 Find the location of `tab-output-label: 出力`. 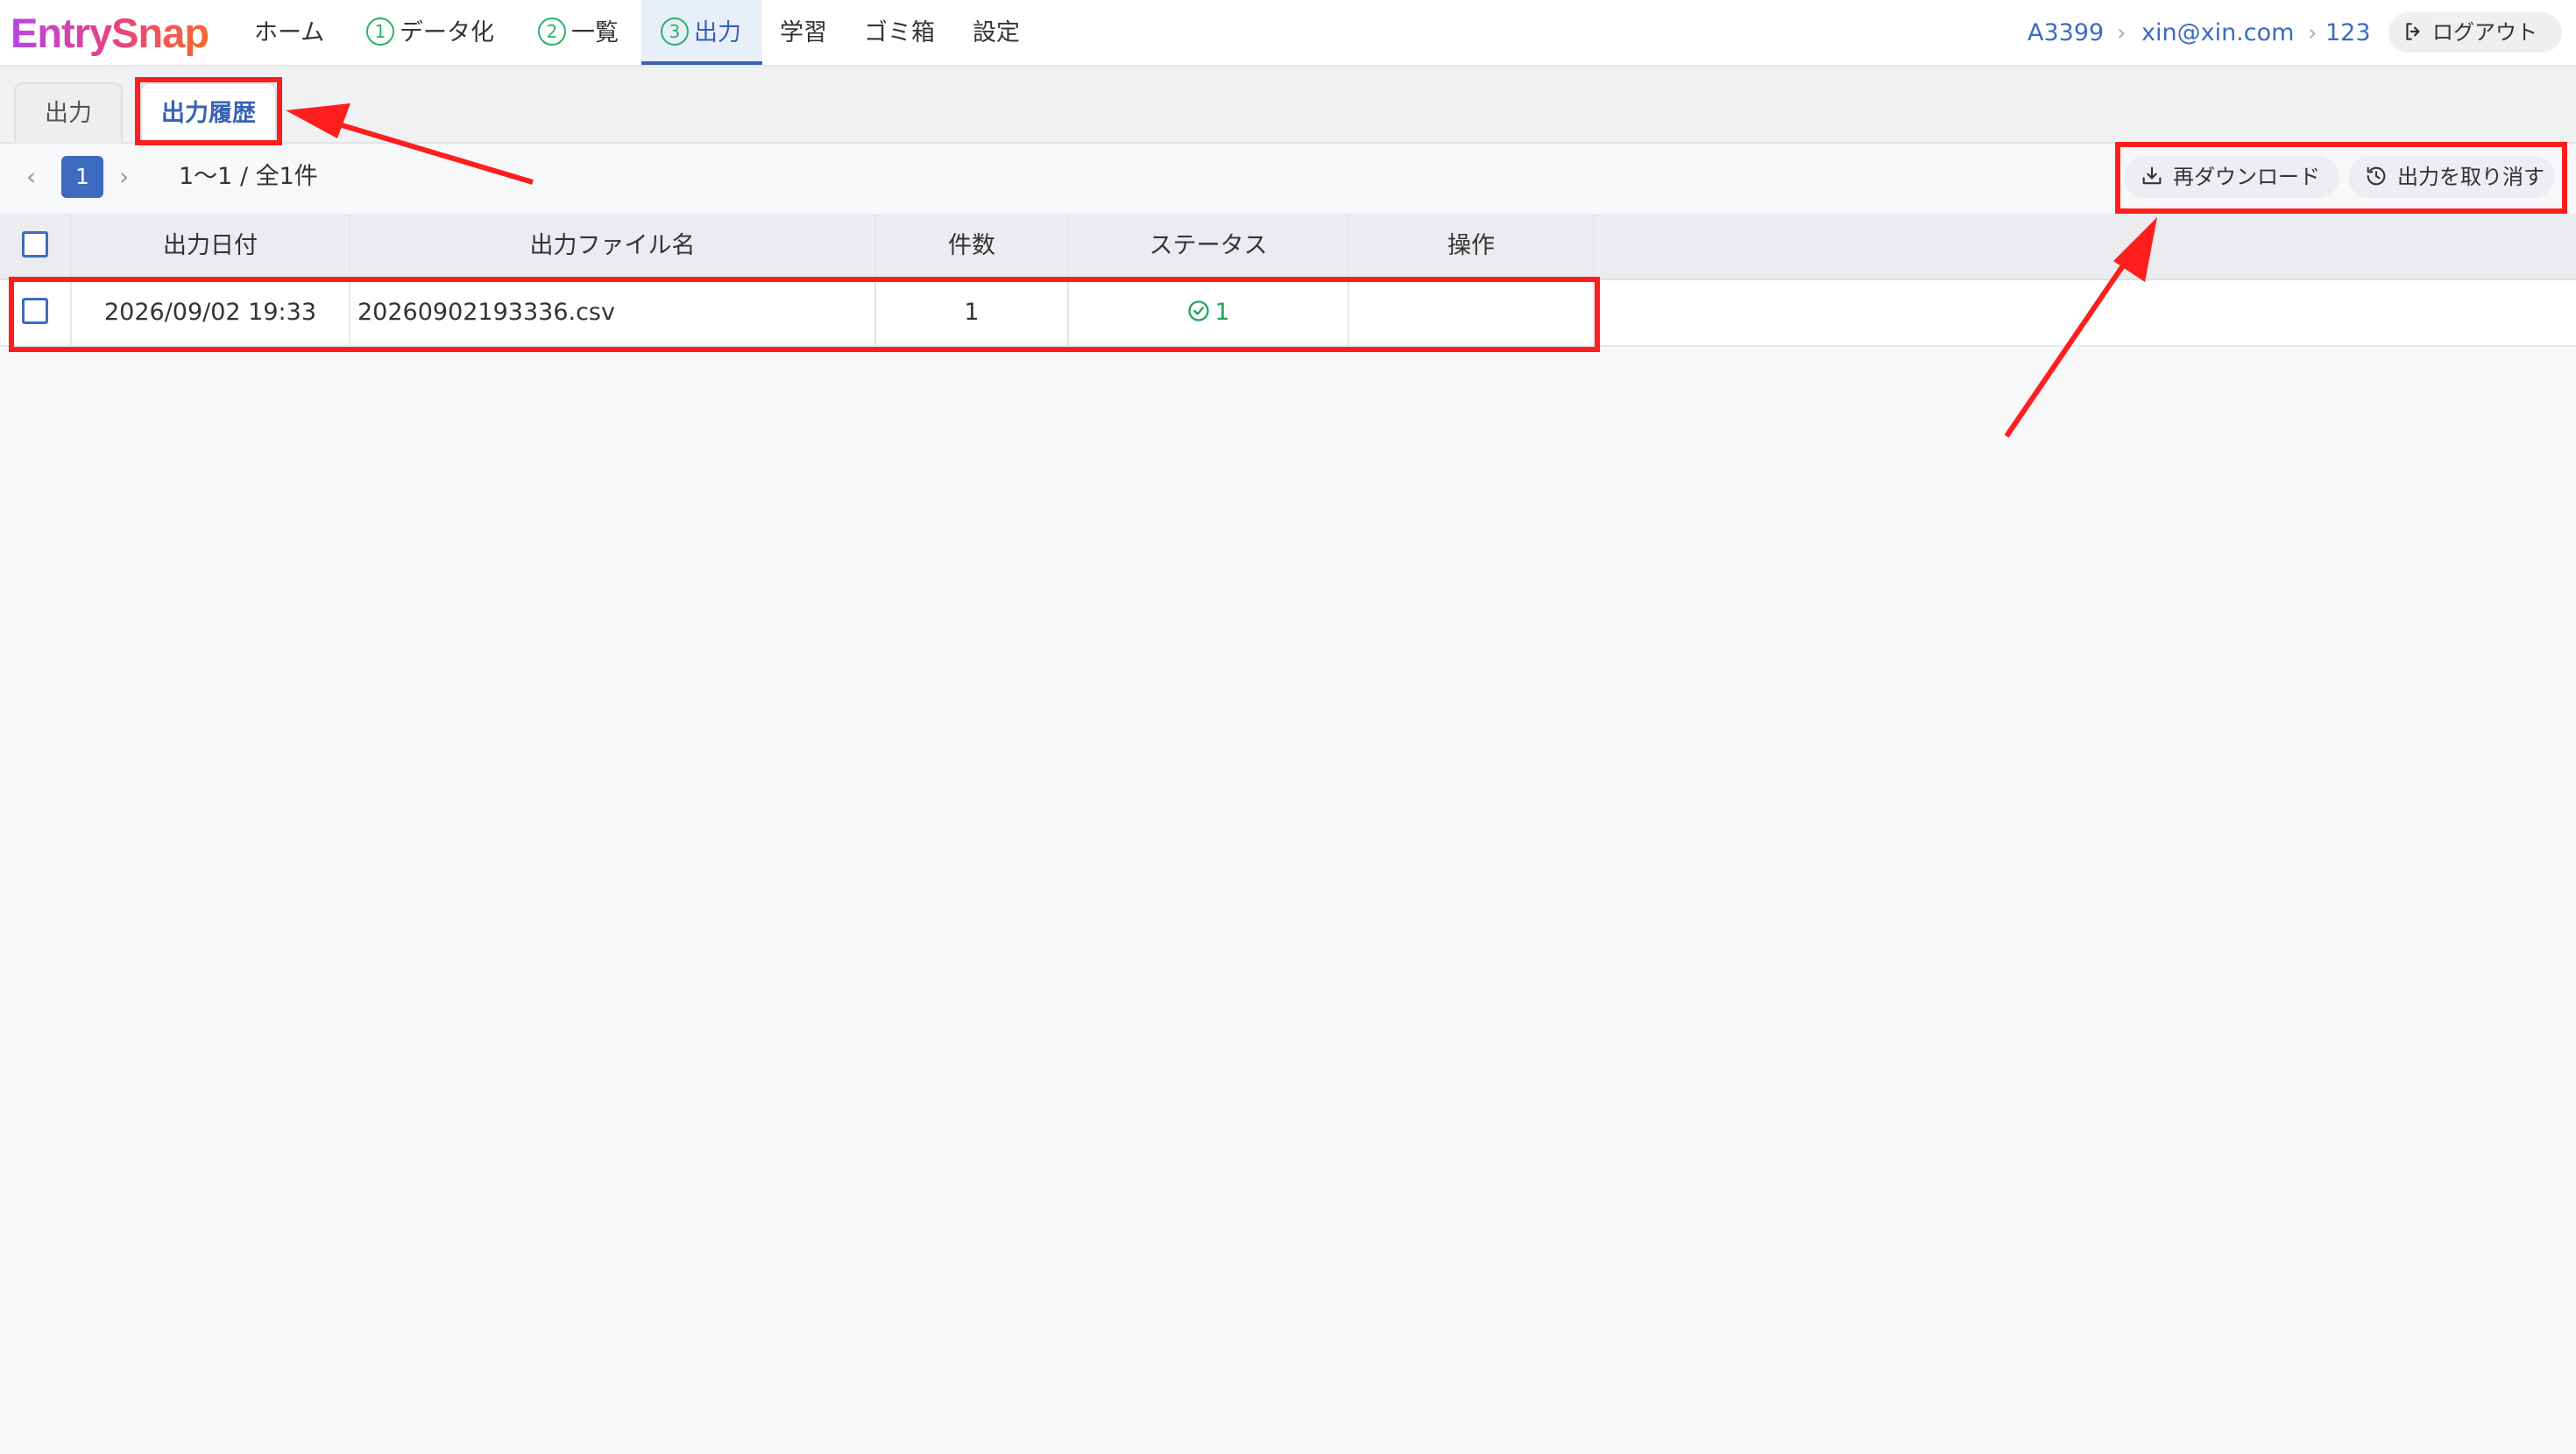

tab-output-label: 出力 is located at coordinates (68, 114).